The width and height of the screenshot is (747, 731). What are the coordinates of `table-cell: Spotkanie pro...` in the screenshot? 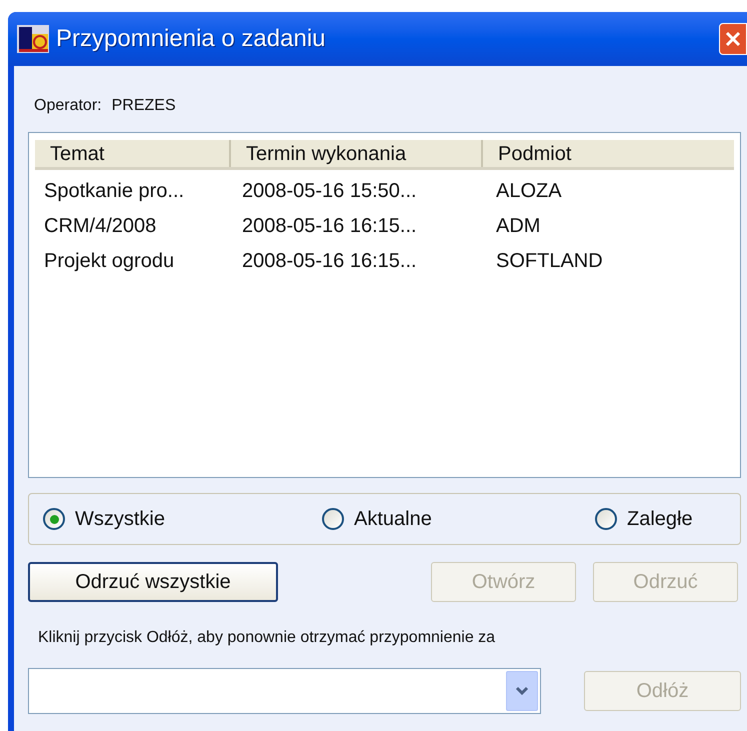 It's located at (114, 191).